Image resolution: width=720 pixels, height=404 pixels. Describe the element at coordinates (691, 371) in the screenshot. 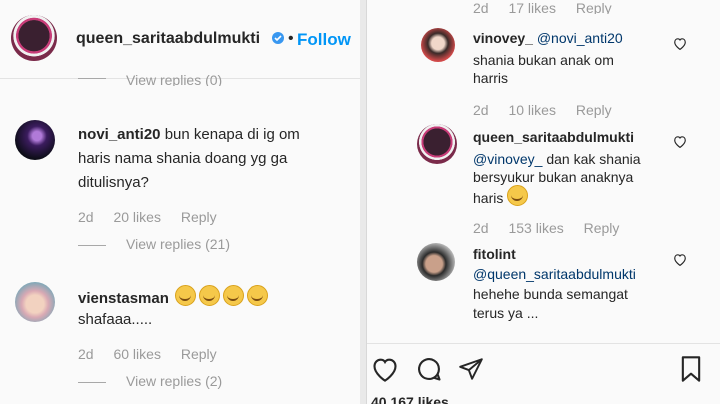

I see `bookmark-icon` at that location.